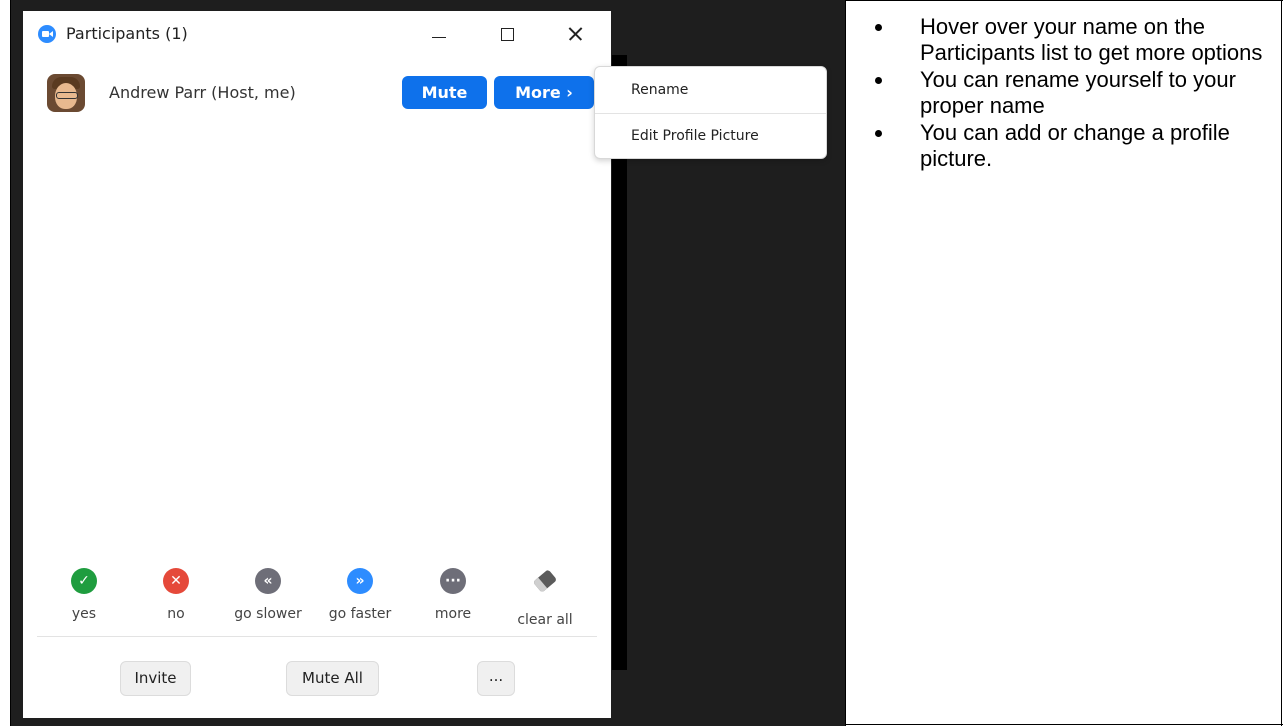  Describe the element at coordinates (444, 92) in the screenshot. I see `mute-button: Mute` at that location.